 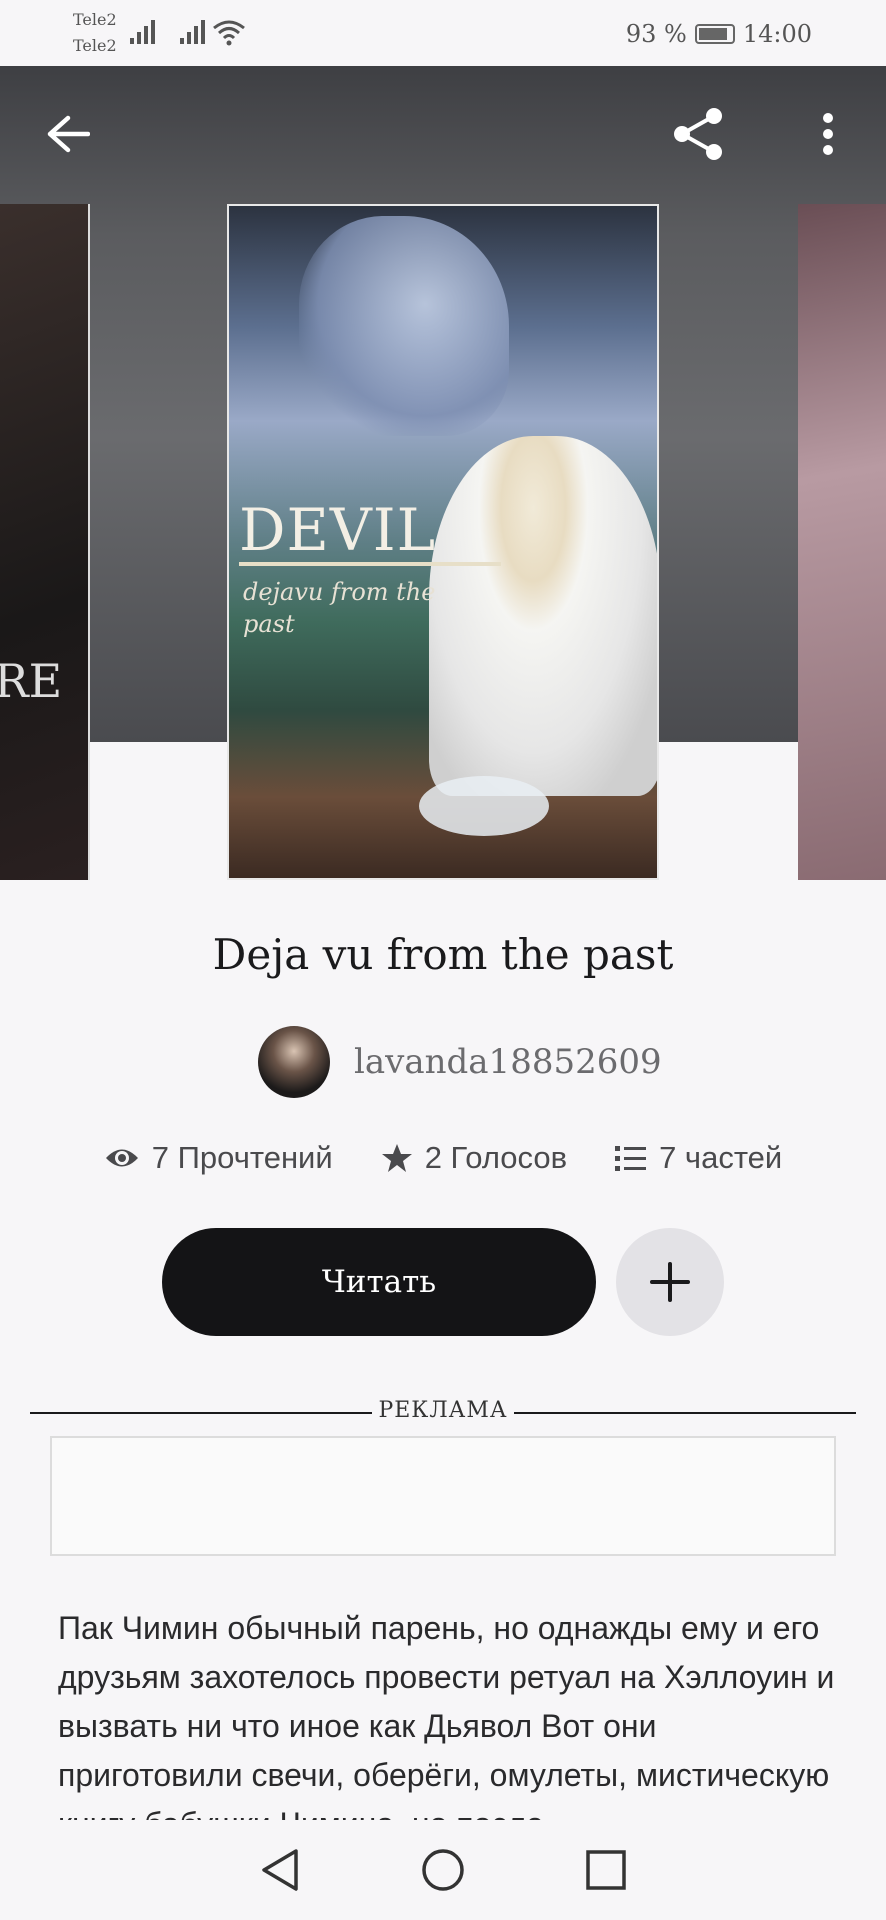 What do you see at coordinates (777, 34) in the screenshot?
I see `clock: 14:00` at bounding box center [777, 34].